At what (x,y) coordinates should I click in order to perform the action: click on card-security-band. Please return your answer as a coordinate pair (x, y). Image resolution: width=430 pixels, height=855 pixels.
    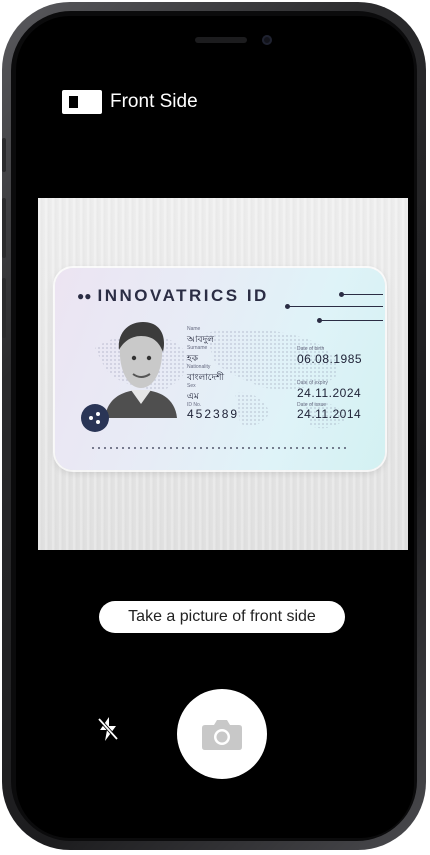
    Looking at the image, I should click on (220, 448).